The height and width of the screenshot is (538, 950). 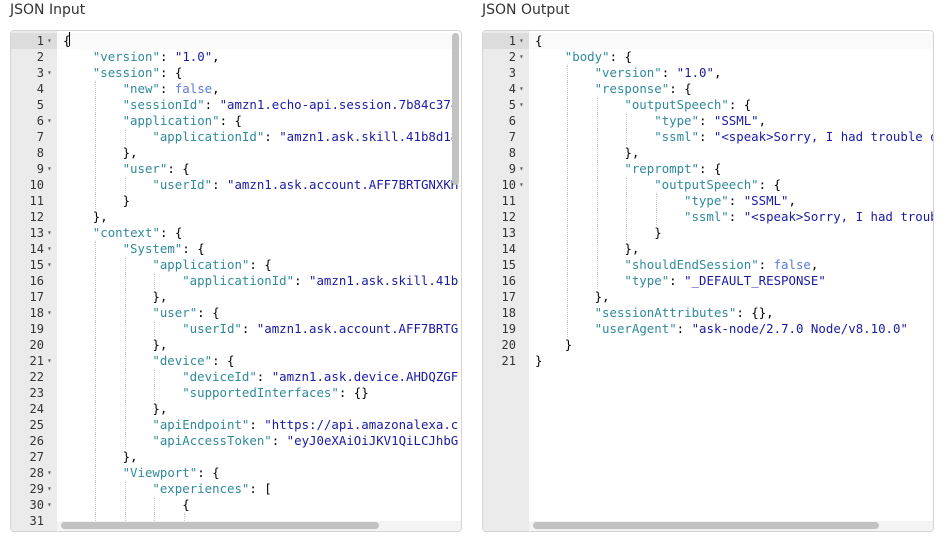 I want to click on code-line: 21}, so click(x=708, y=361).